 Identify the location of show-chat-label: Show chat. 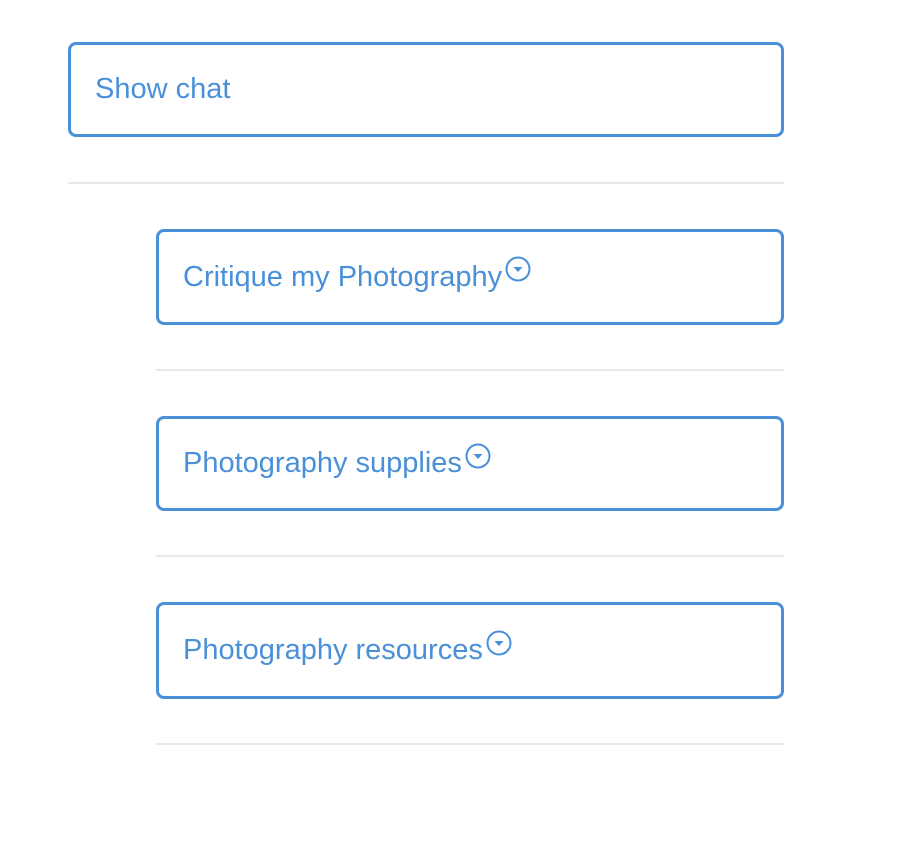
(163, 89).